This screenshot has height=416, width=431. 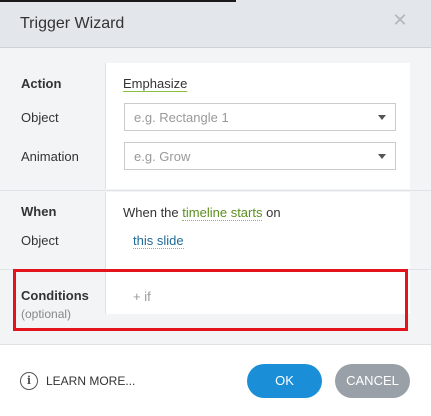 What do you see at coordinates (273, 212) in the screenshot?
I see `when-suffix: on` at bounding box center [273, 212].